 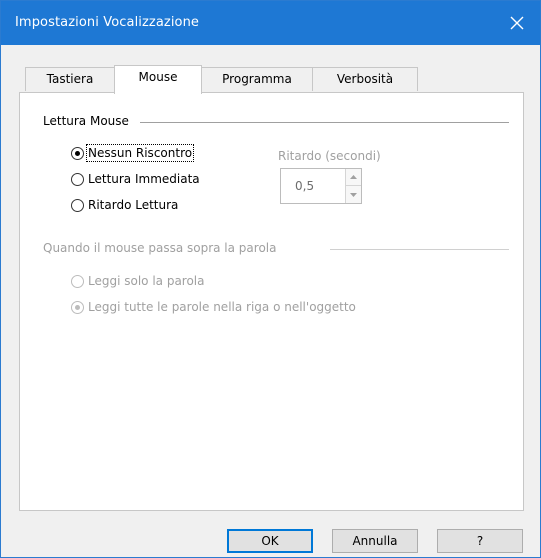 What do you see at coordinates (257, 79) in the screenshot?
I see `tab-programma: Programma` at bounding box center [257, 79].